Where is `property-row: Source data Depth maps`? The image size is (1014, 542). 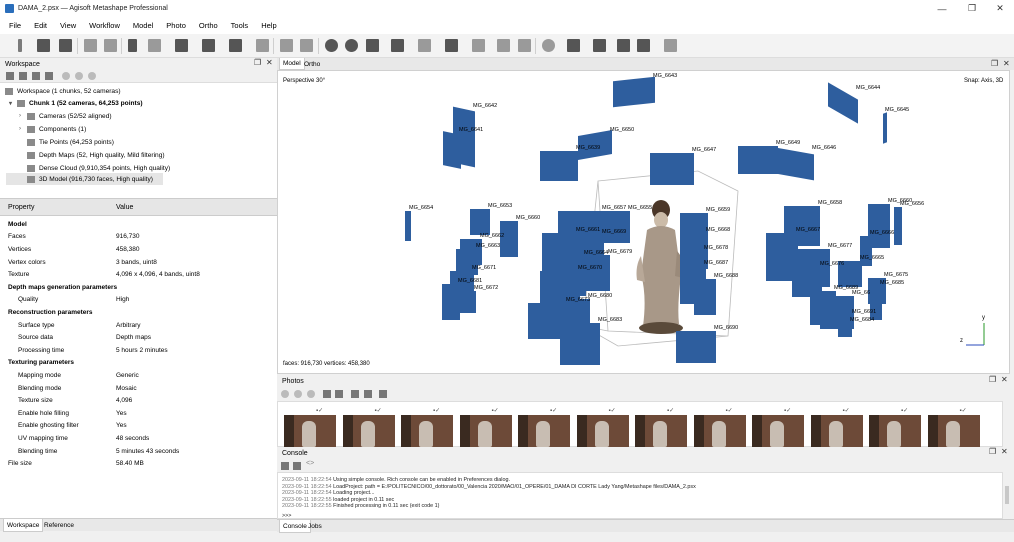
property-row: Source data Depth maps is located at coordinates (138, 337).